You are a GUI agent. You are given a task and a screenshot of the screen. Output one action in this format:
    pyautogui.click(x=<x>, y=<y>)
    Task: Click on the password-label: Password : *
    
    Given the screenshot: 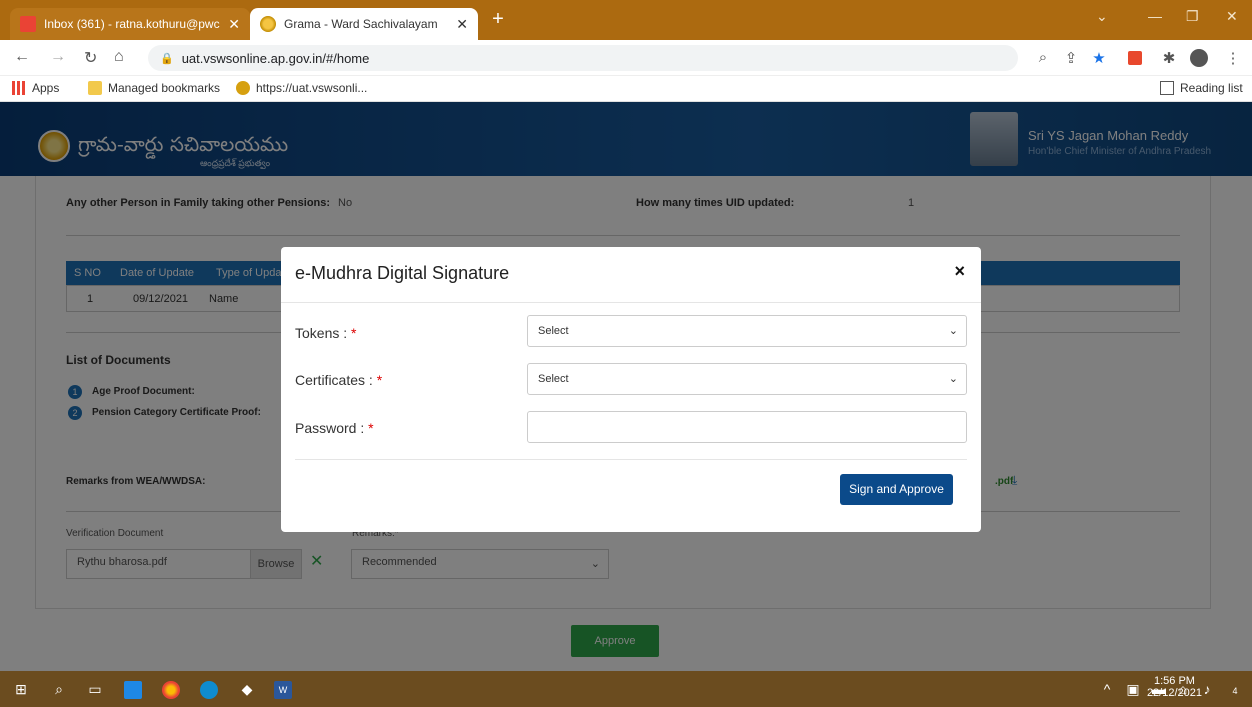 What is the action you would take?
    pyautogui.click(x=334, y=428)
    